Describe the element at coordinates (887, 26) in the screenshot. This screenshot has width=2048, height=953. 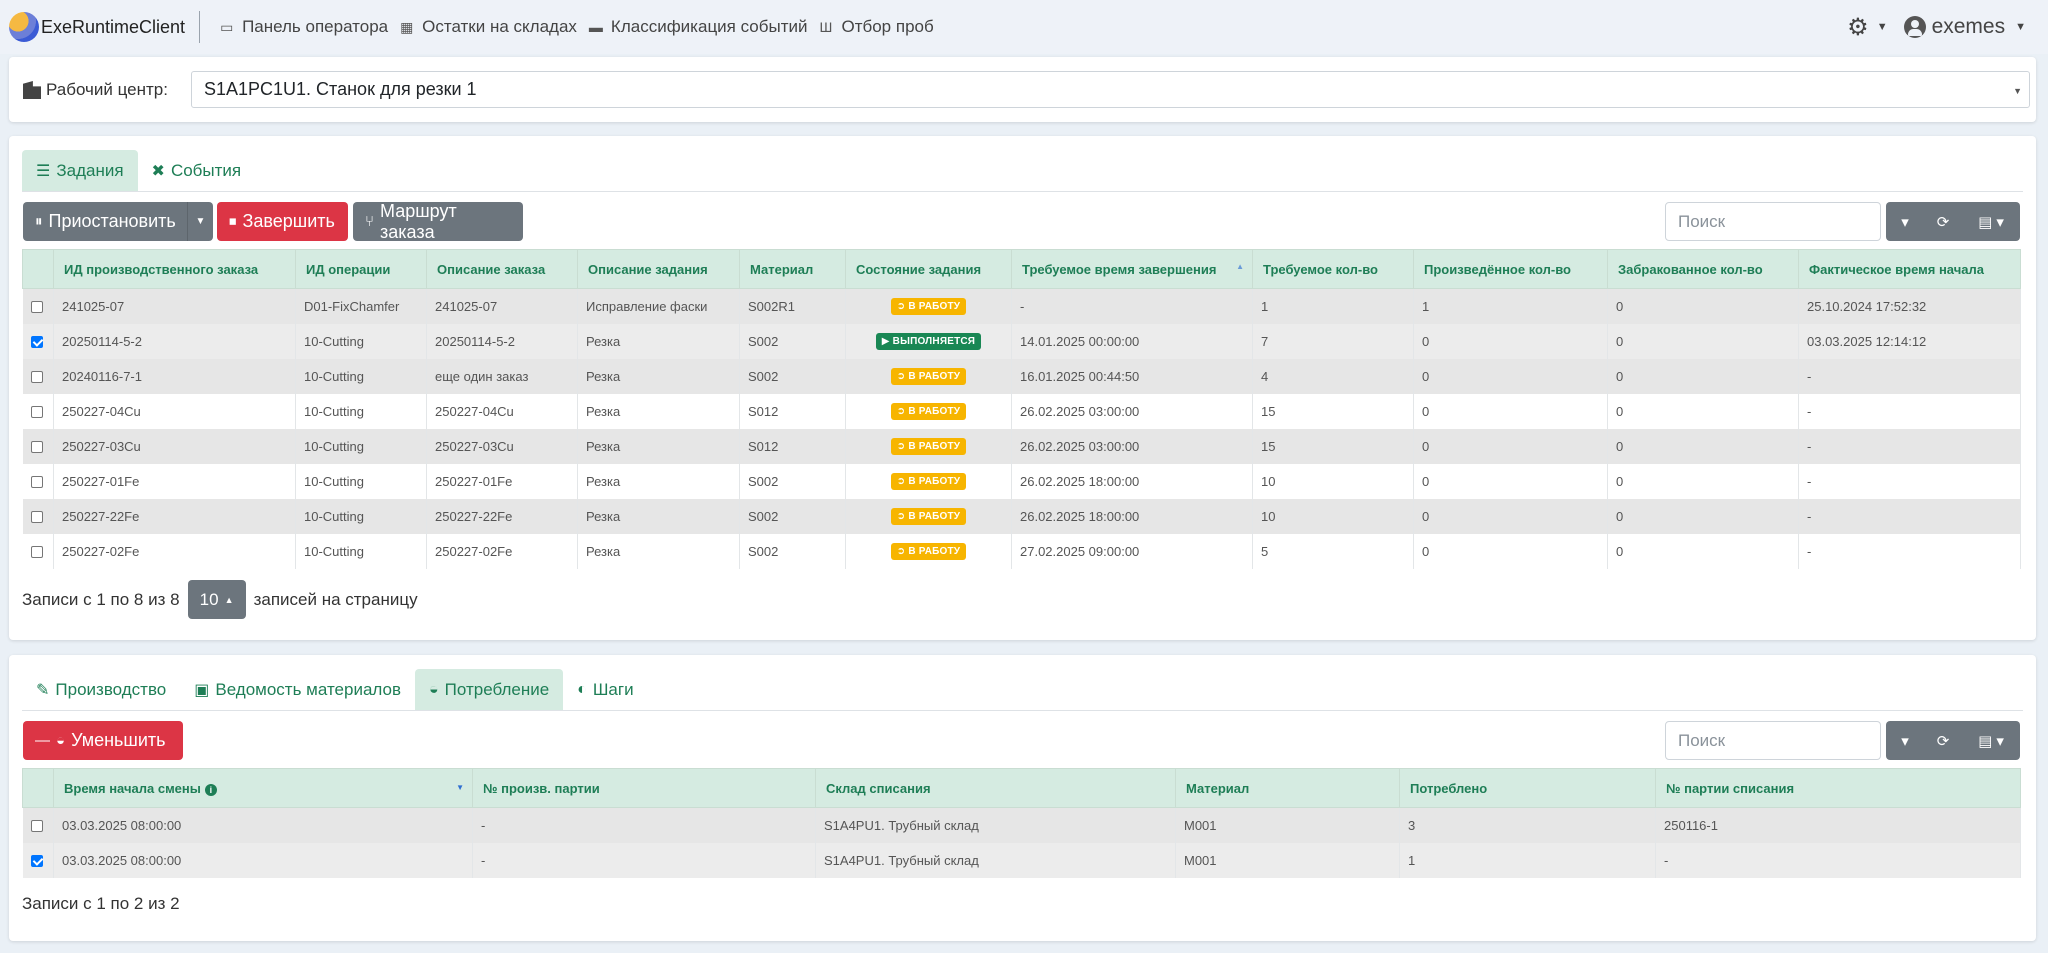
I see `nav-sampling-label: Отбор проб` at that location.